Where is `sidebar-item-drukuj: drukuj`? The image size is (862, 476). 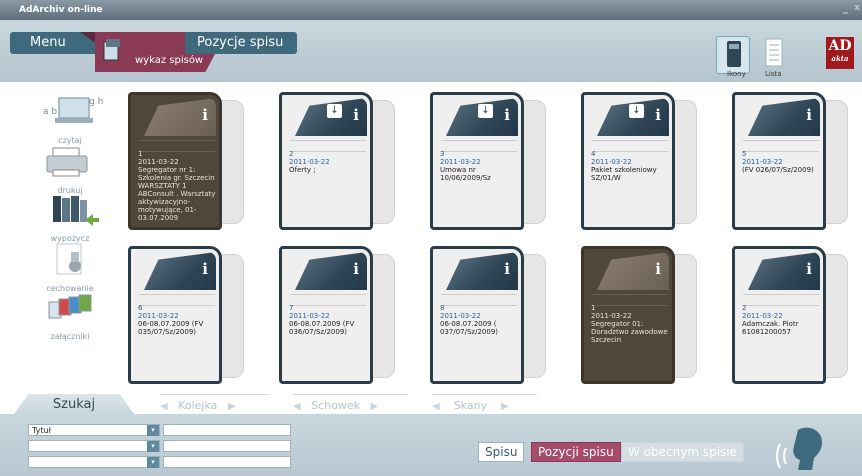 sidebar-item-drukuj: drukuj is located at coordinates (70, 169).